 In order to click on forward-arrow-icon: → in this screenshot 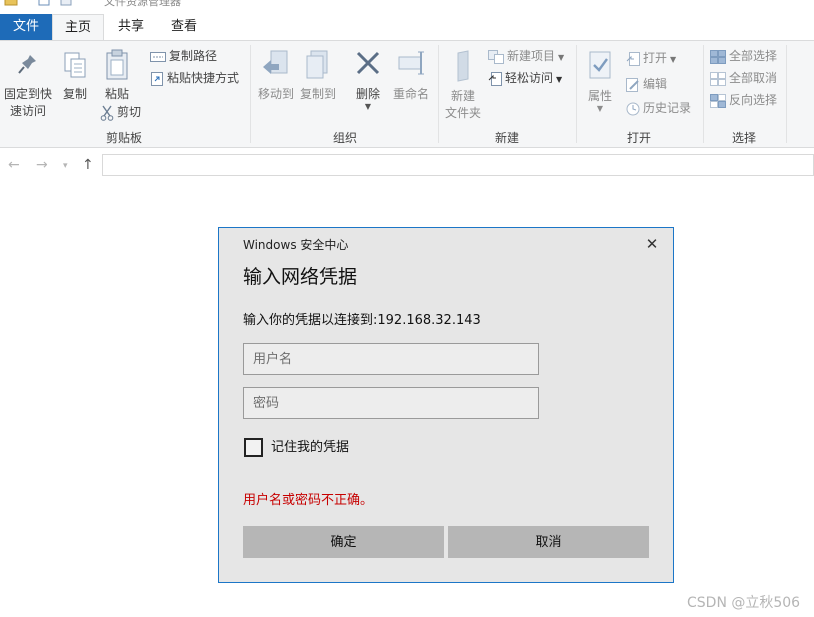, I will do `click(42, 165)`.